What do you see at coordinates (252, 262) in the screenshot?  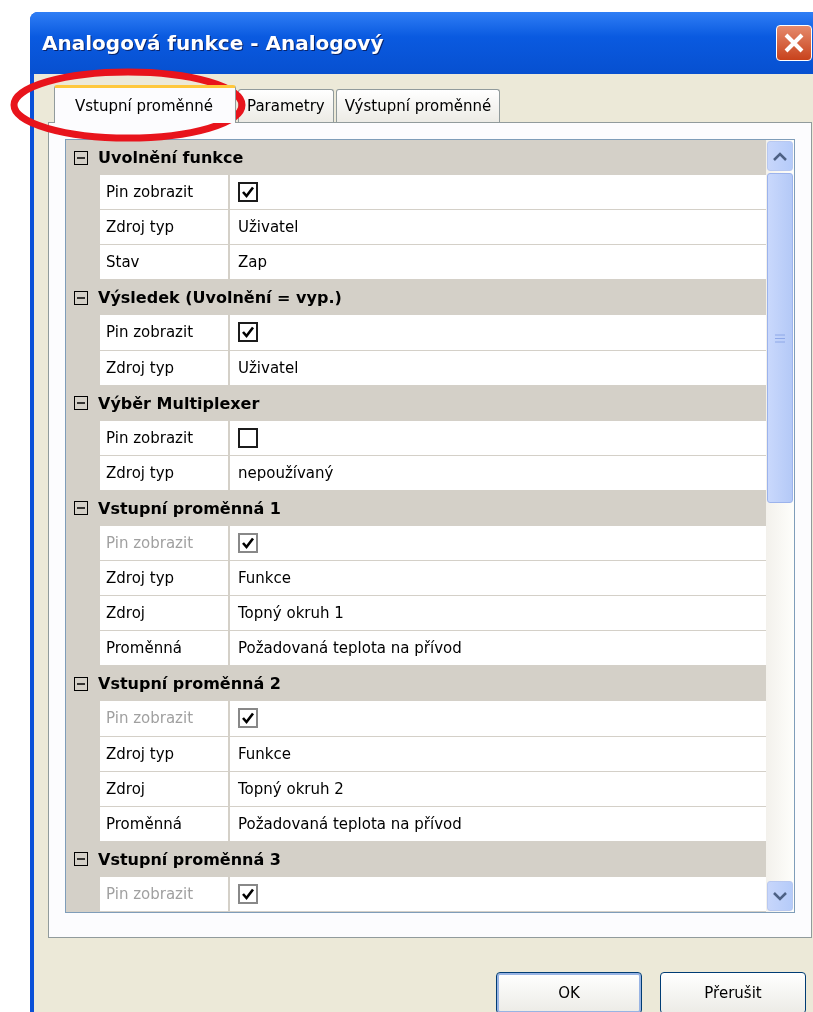 I see `property-value: Zap` at bounding box center [252, 262].